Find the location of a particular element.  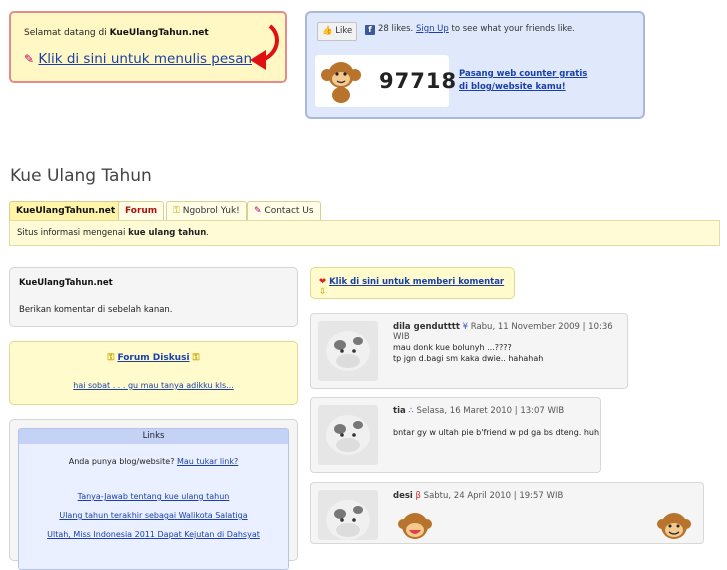

pasang-line-2: di blog/website kamu! is located at coordinates (512, 87).